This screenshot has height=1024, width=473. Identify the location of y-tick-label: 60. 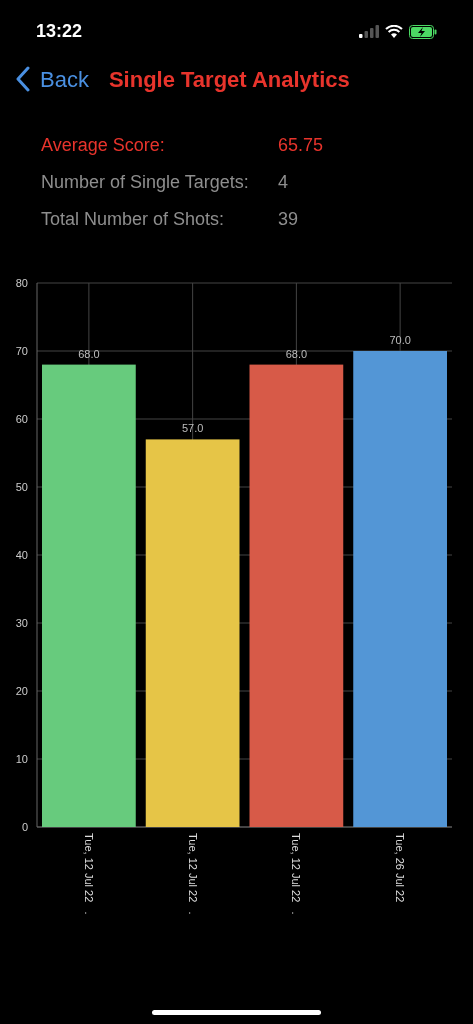
(21, 419).